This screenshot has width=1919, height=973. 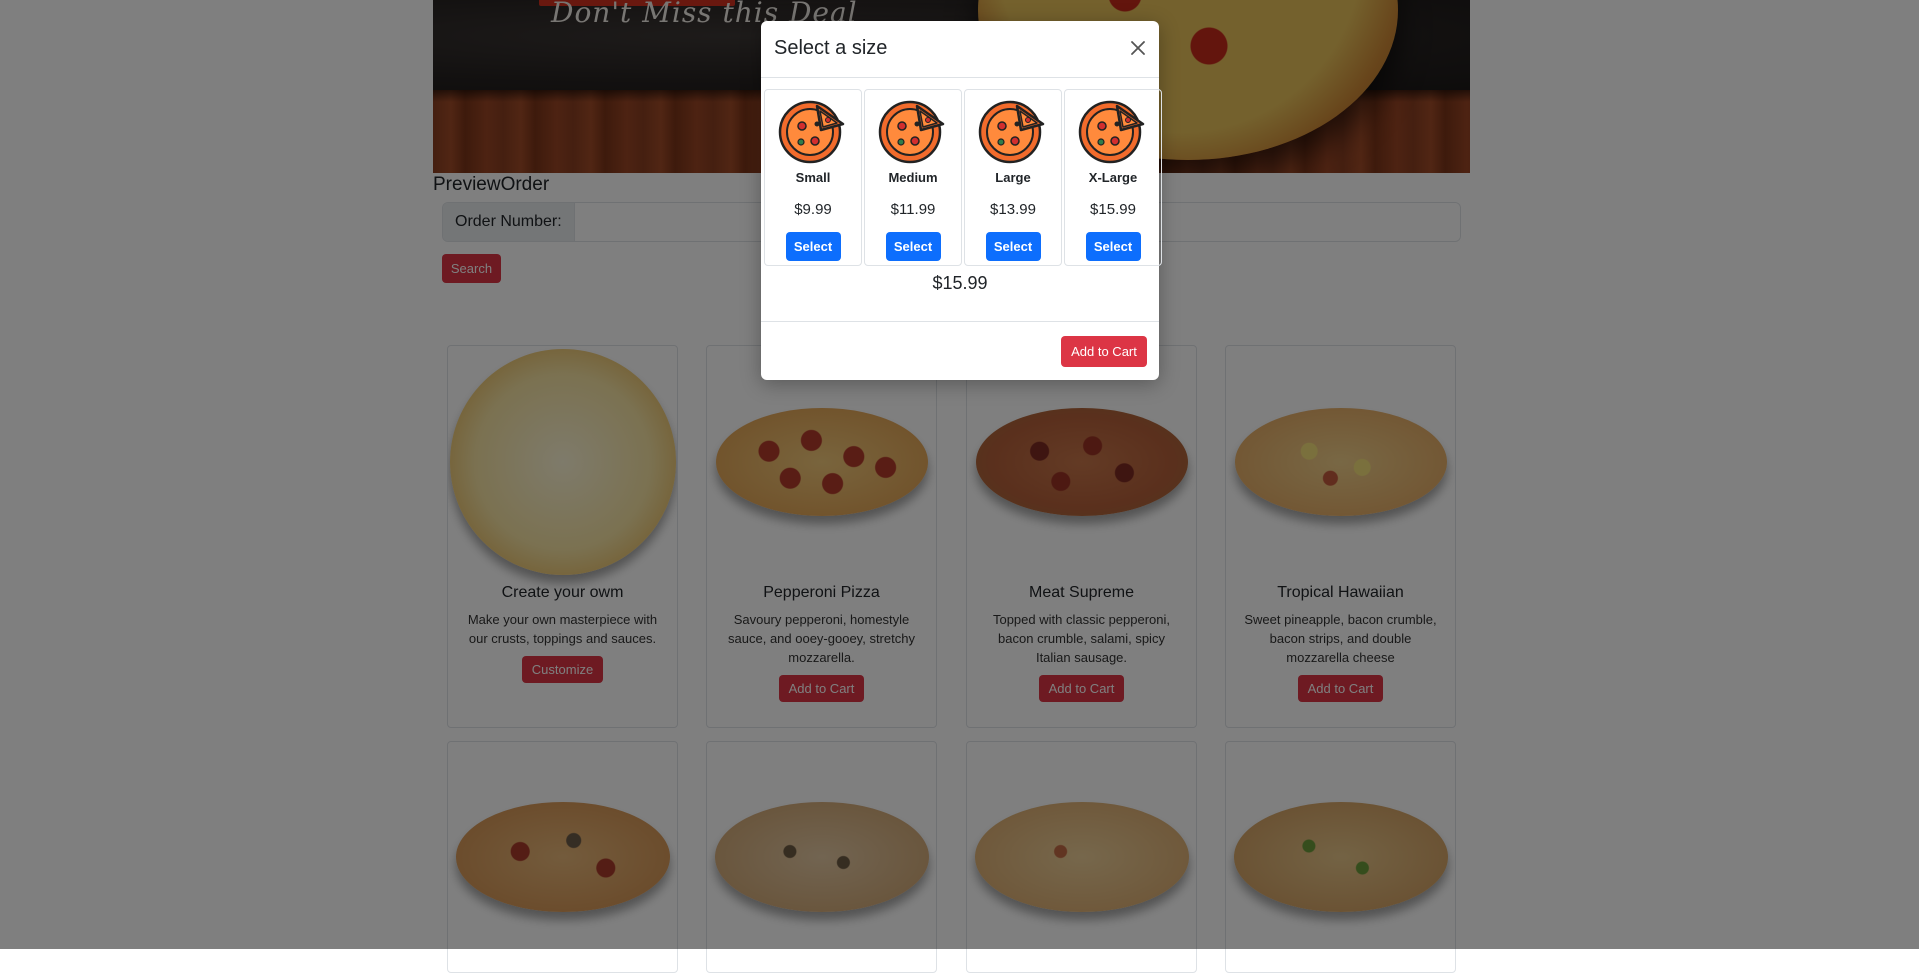 I want to click on size-card-small: Small $9.99 Select, so click(x=813, y=177).